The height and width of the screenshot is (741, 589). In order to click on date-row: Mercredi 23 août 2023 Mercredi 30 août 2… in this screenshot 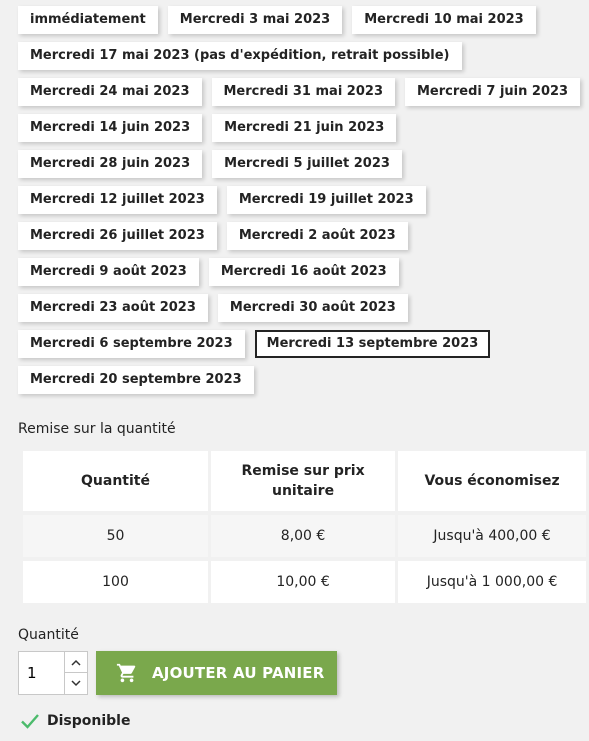, I will do `click(298, 308)`.